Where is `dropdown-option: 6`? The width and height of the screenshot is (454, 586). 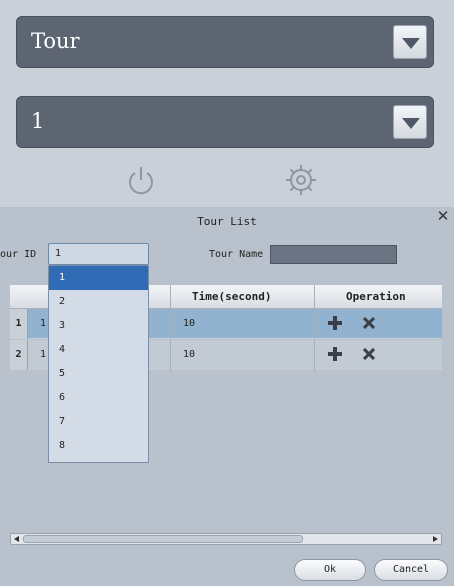 dropdown-option: 6 is located at coordinates (98, 398).